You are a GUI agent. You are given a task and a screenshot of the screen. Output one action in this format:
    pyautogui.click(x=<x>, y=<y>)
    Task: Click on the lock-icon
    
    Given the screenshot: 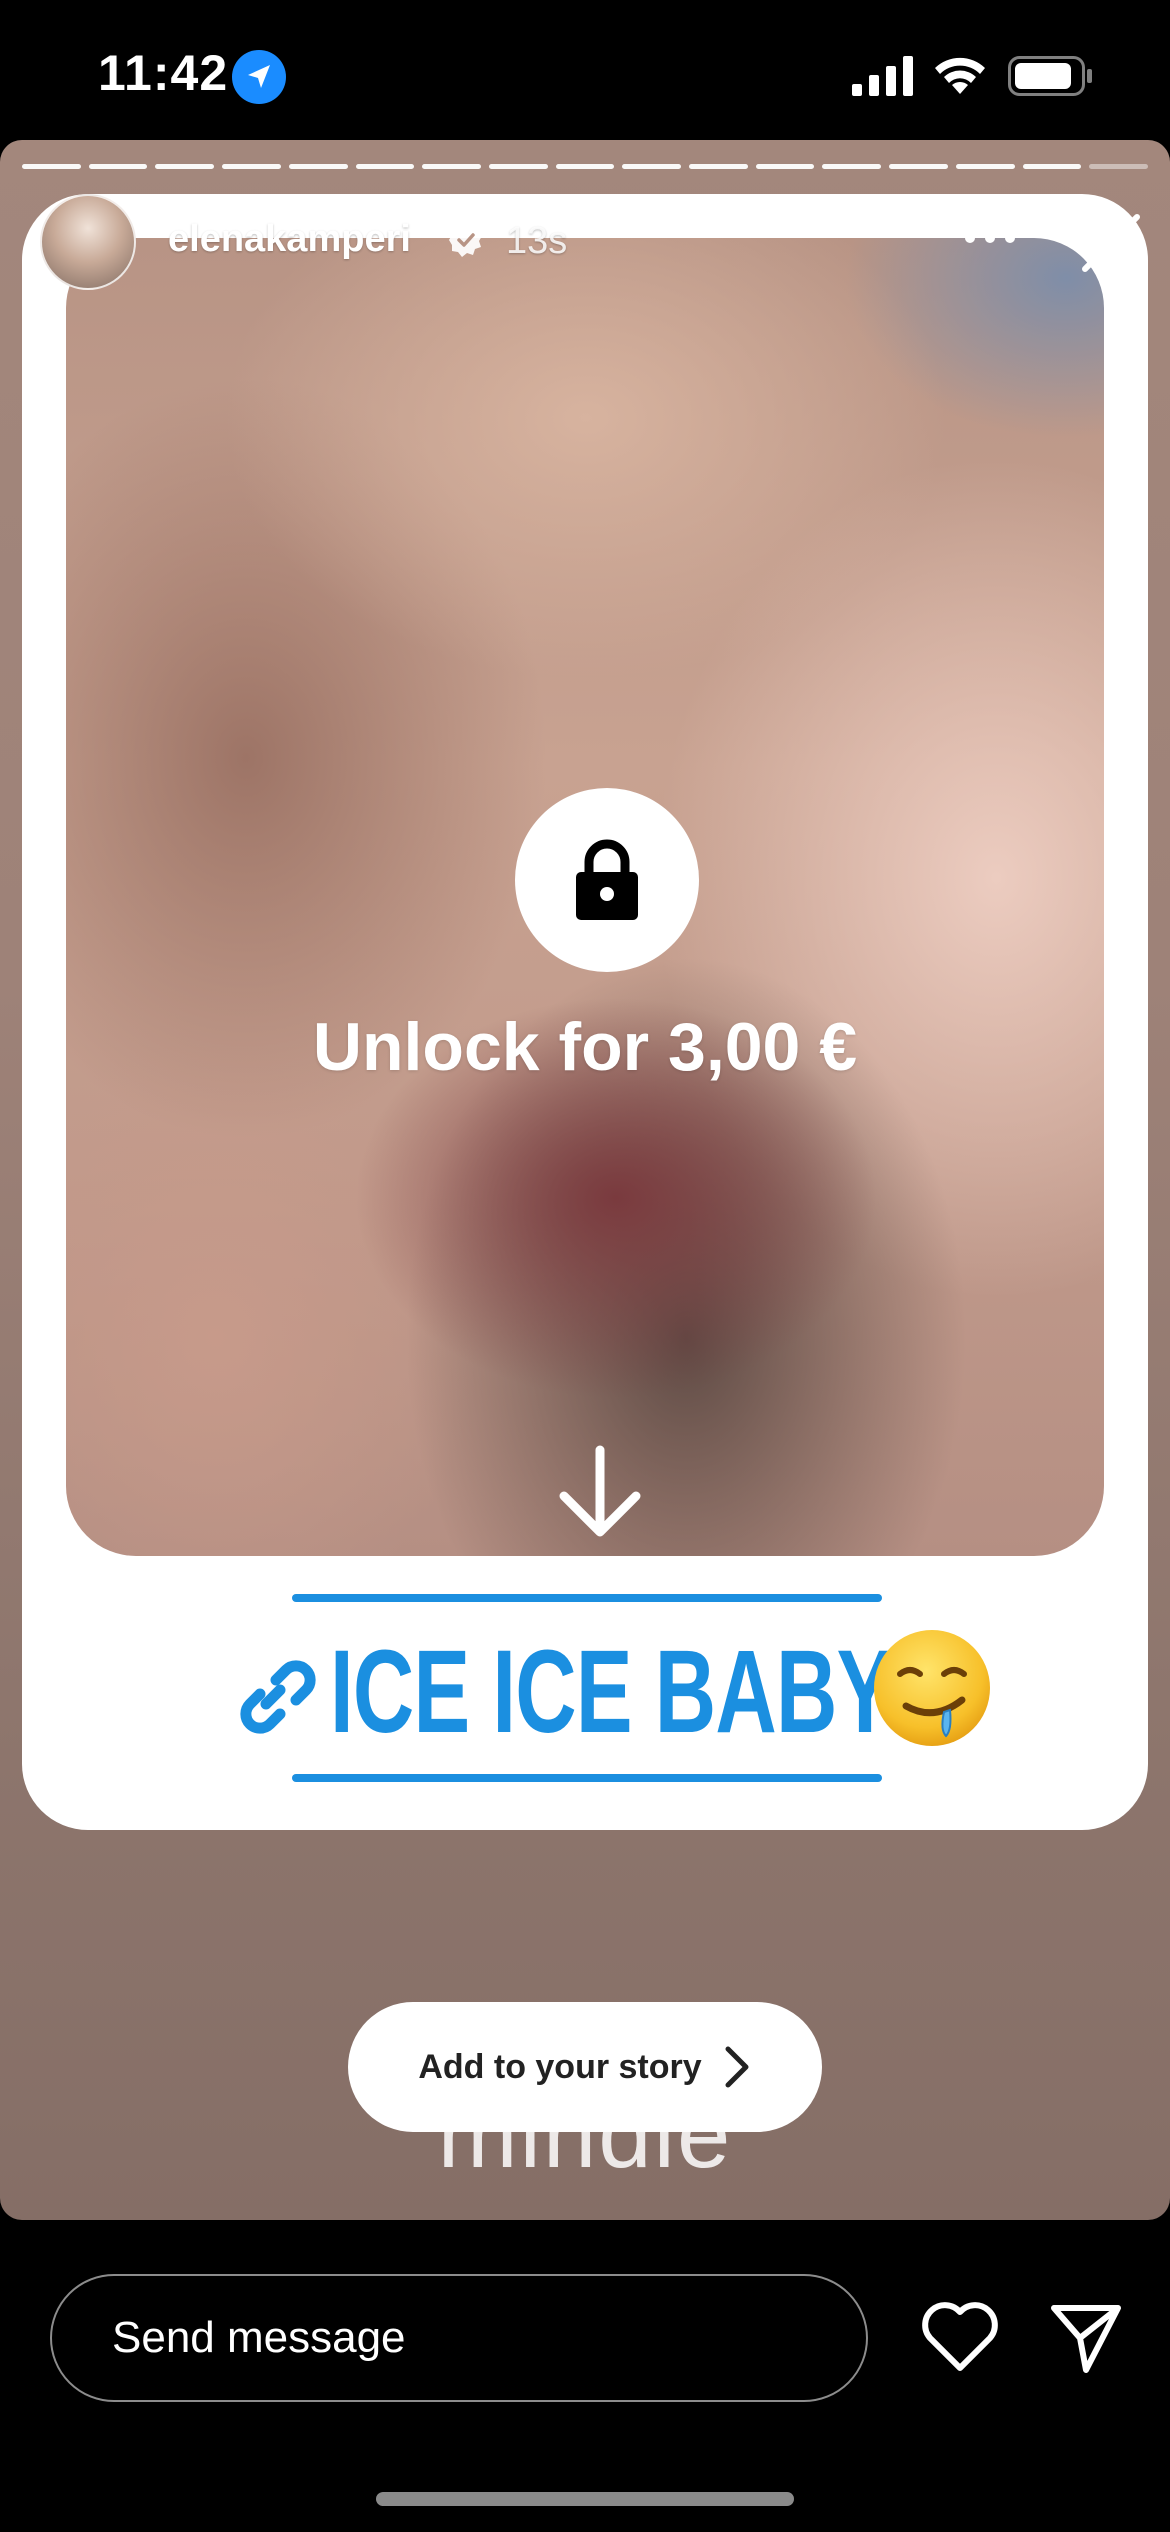 What is the action you would take?
    pyautogui.click(x=607, y=879)
    